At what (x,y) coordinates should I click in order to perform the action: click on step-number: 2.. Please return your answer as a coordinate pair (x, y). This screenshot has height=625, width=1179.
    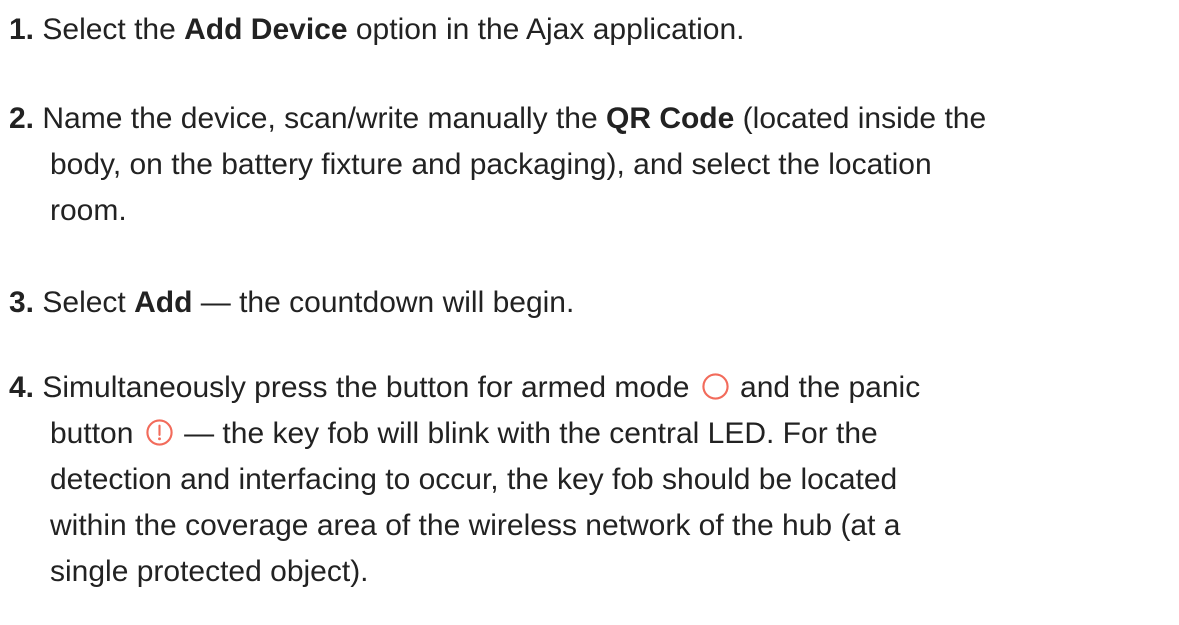
    Looking at the image, I should click on (22, 118).